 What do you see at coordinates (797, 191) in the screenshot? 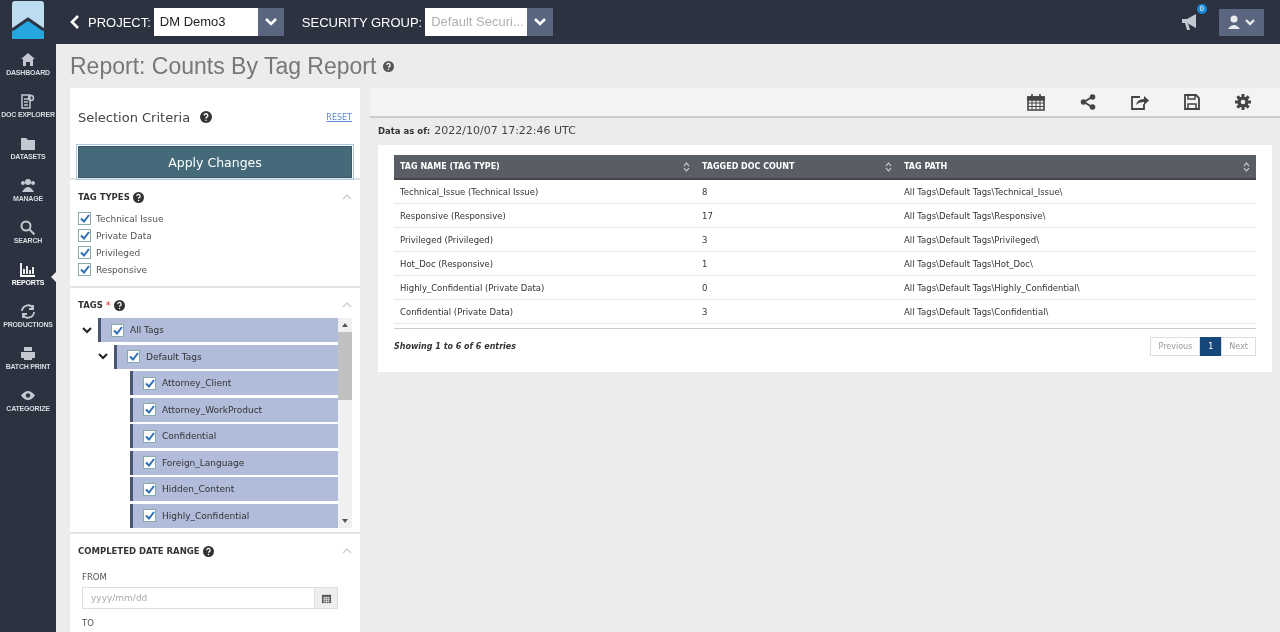
I see `table-cell: 8` at bounding box center [797, 191].